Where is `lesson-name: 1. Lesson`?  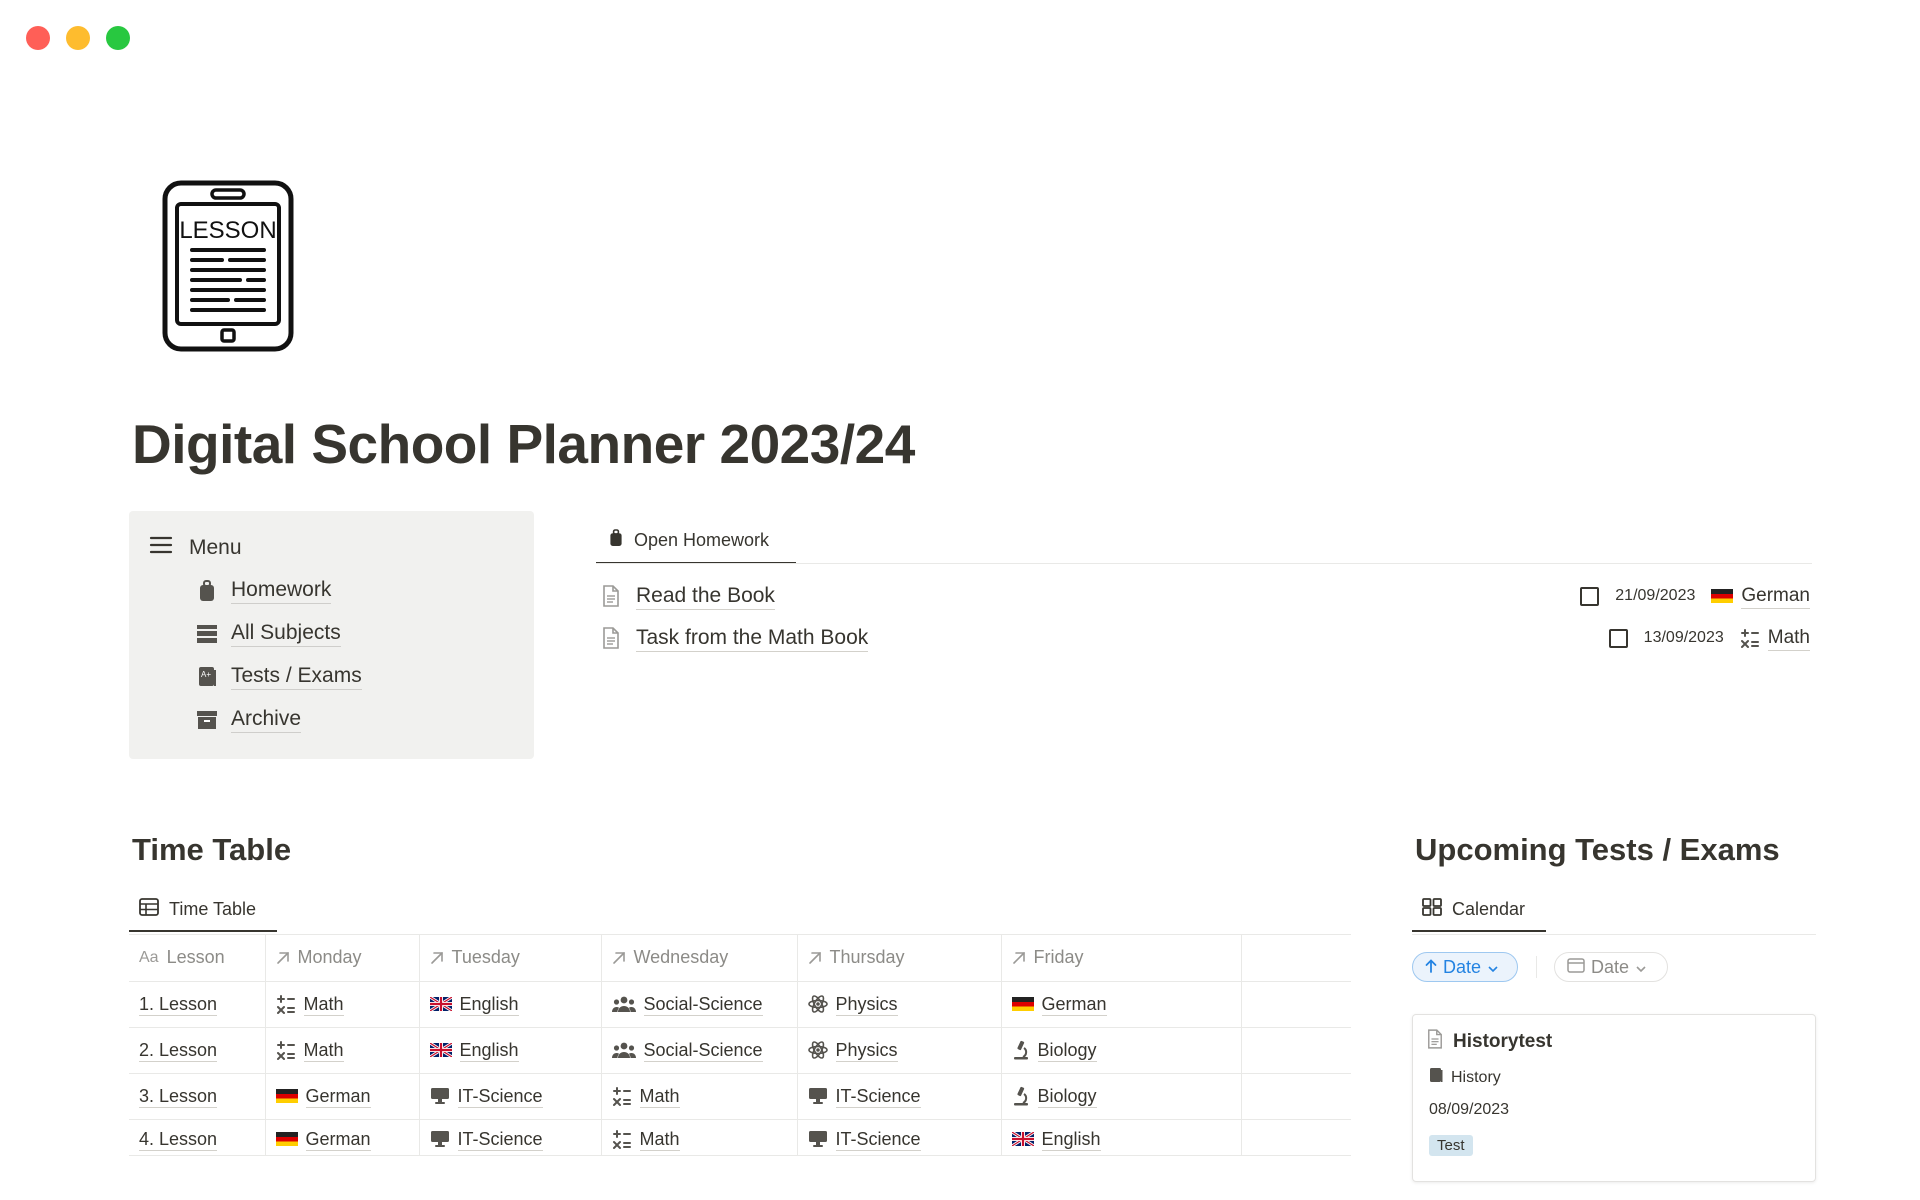
lesson-name: 1. Lesson is located at coordinates (178, 1004).